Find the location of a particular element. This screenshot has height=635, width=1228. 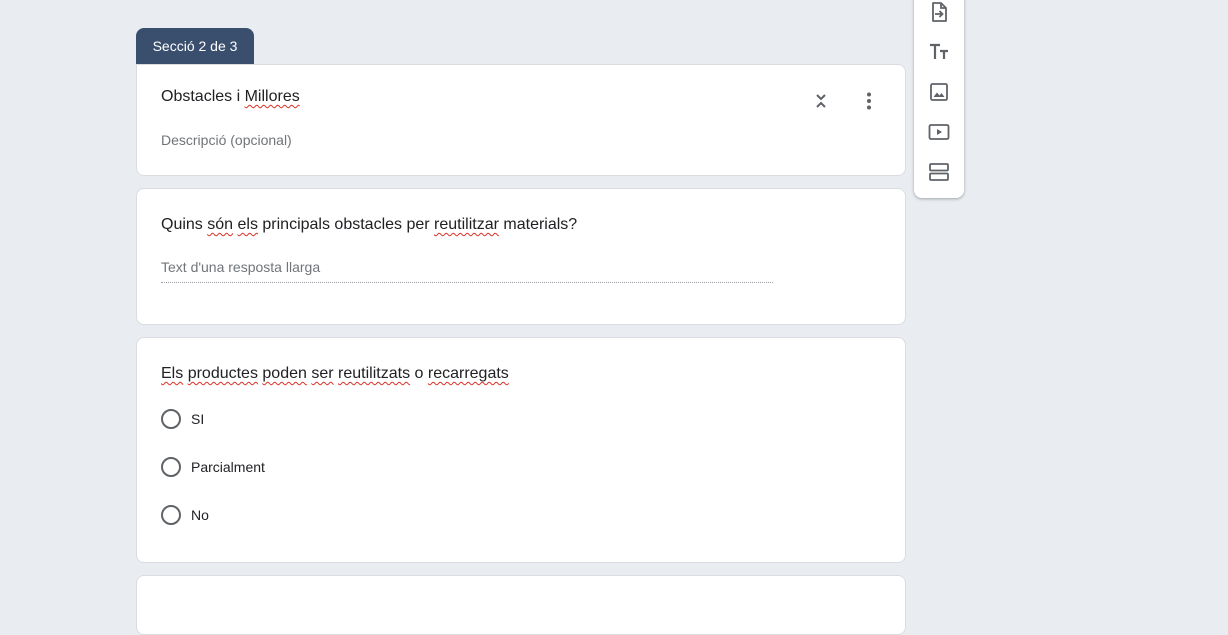

more-vert-icon is located at coordinates (869, 101).